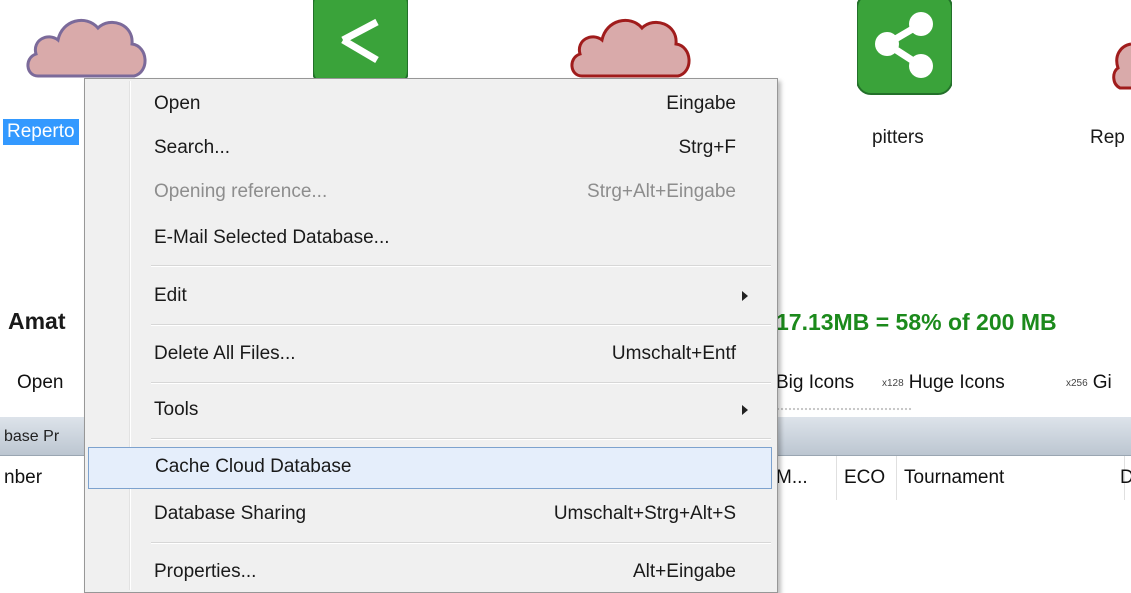  What do you see at coordinates (430, 514) in the screenshot?
I see `menu-item-database-sharing: Database Sharing Umschalt+Strg+Alt+S` at bounding box center [430, 514].